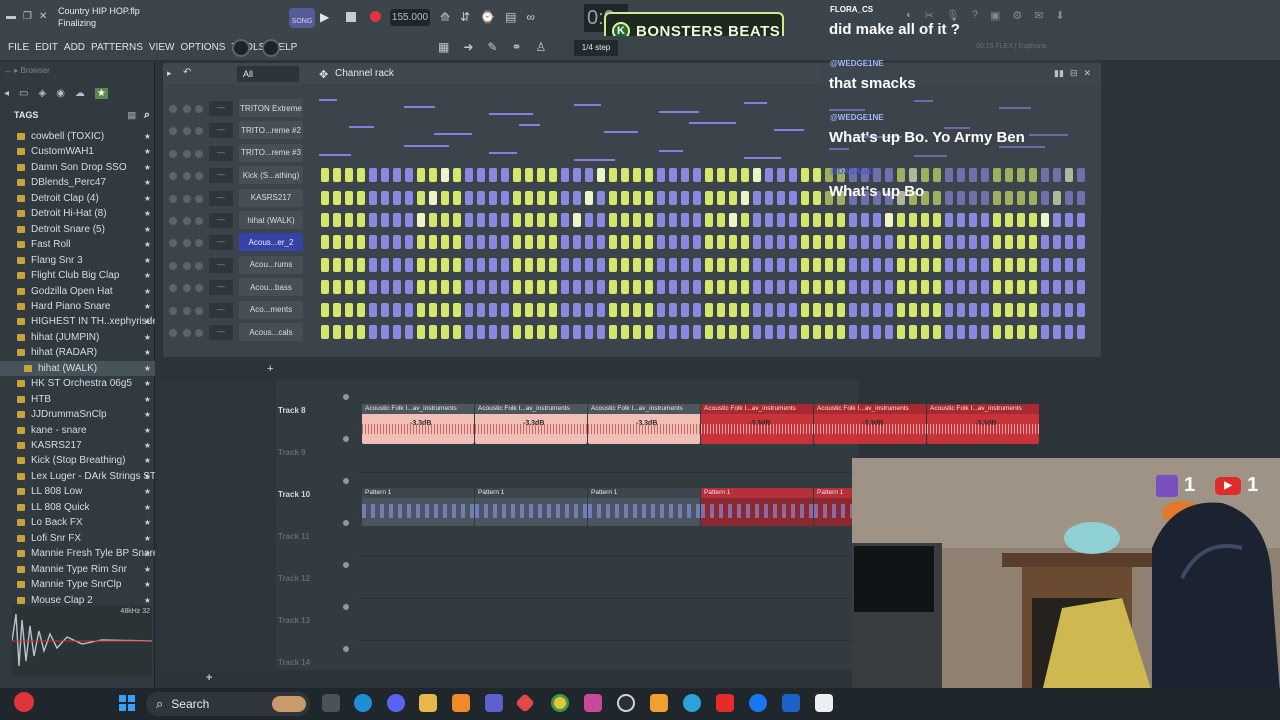 The height and width of the screenshot is (720, 1280). What do you see at coordinates (791, 703) in the screenshot?
I see `vscode-icon` at bounding box center [791, 703].